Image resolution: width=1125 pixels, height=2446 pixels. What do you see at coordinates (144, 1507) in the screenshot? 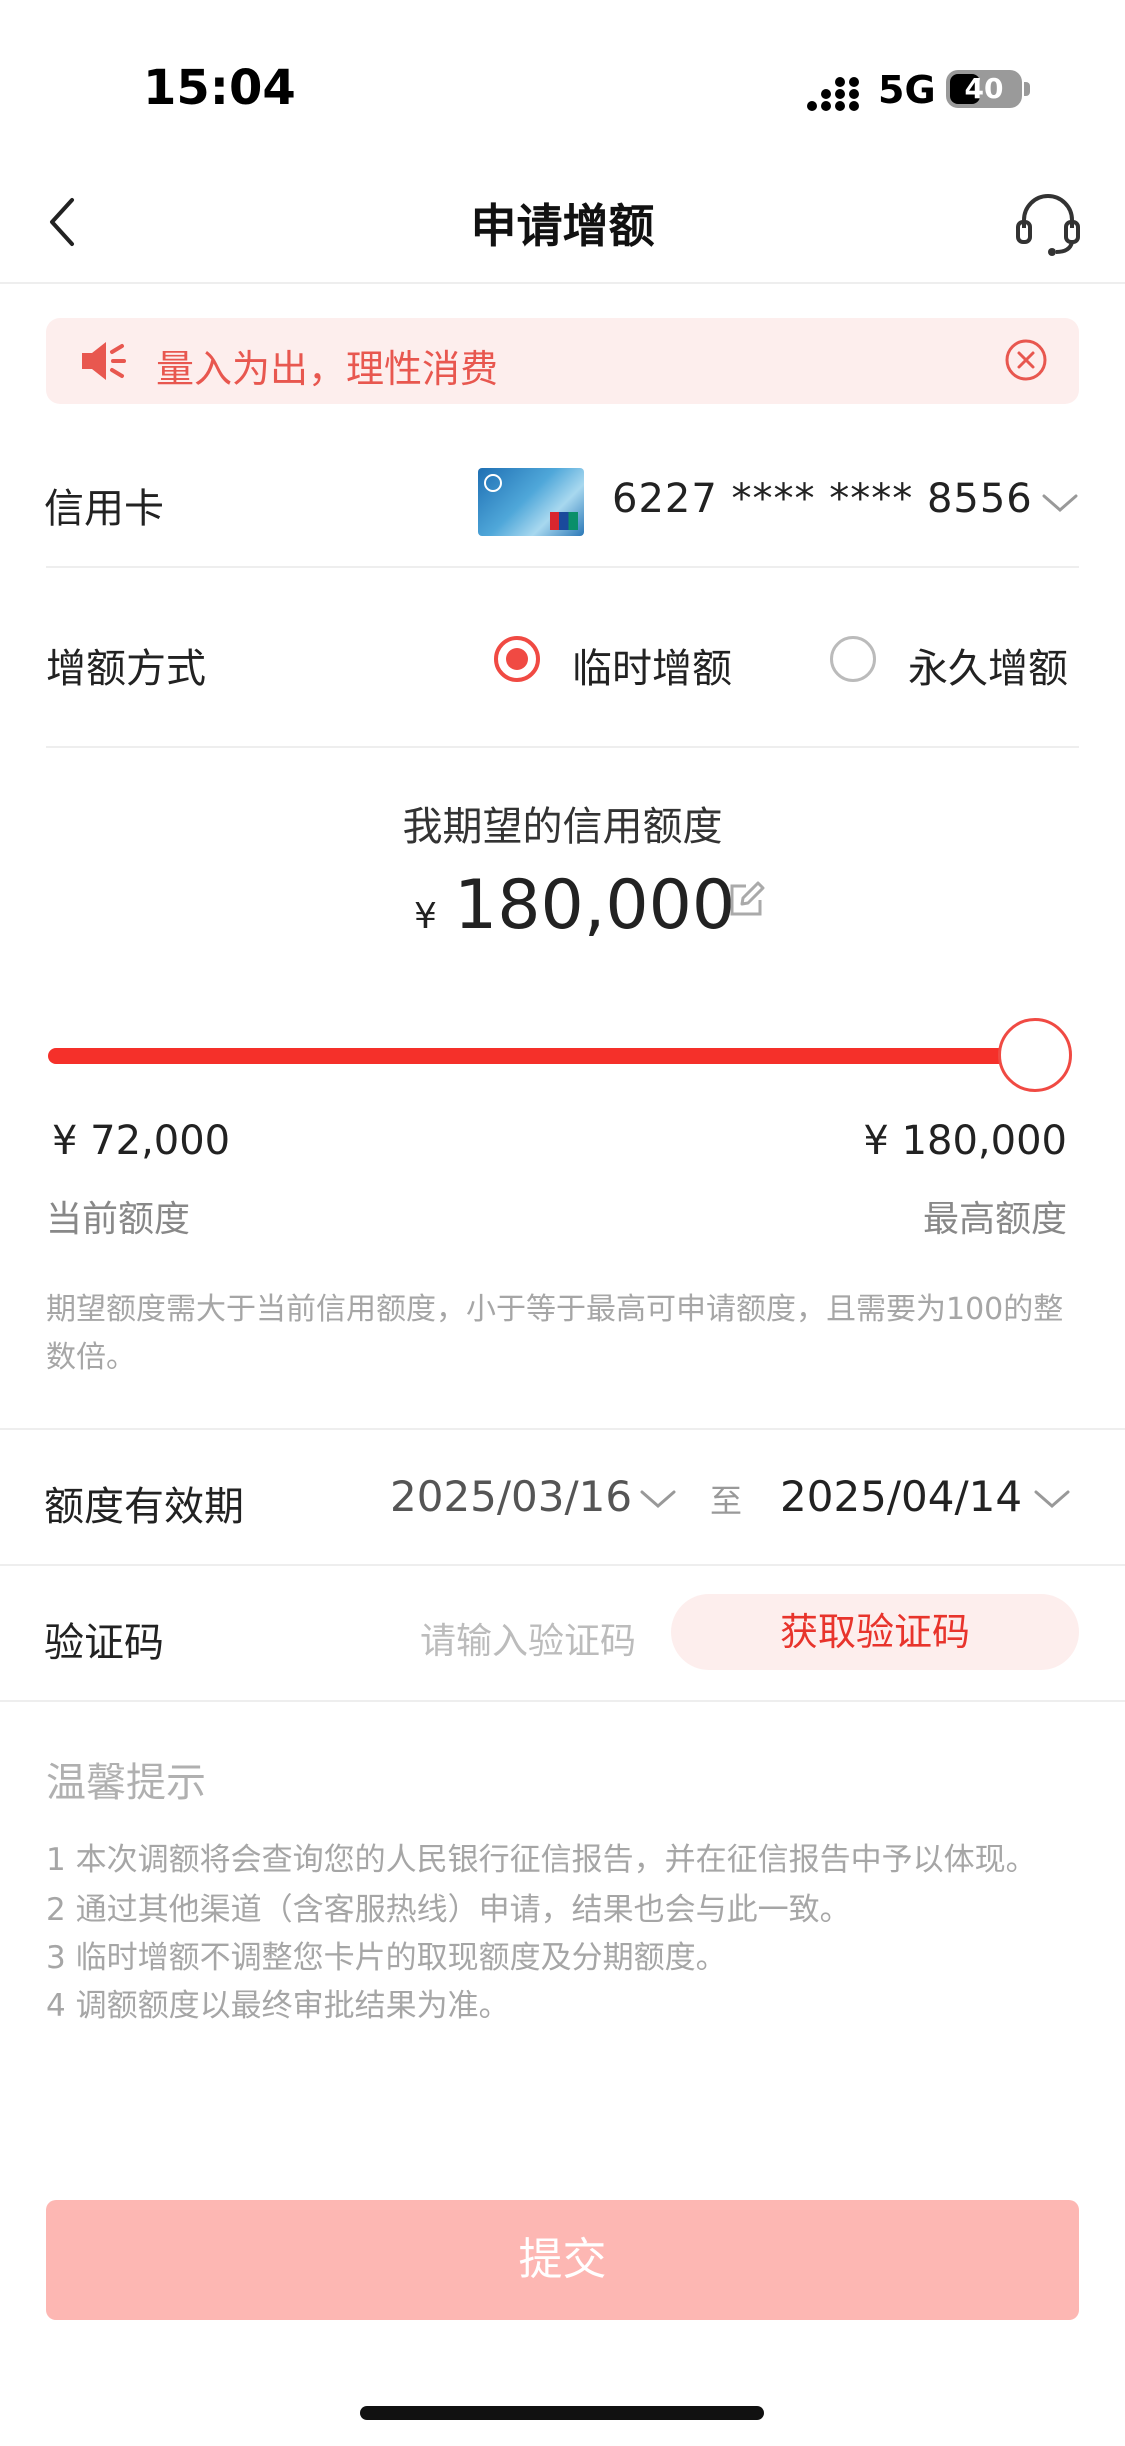
I see `validity-label: 额度有效期` at bounding box center [144, 1507].